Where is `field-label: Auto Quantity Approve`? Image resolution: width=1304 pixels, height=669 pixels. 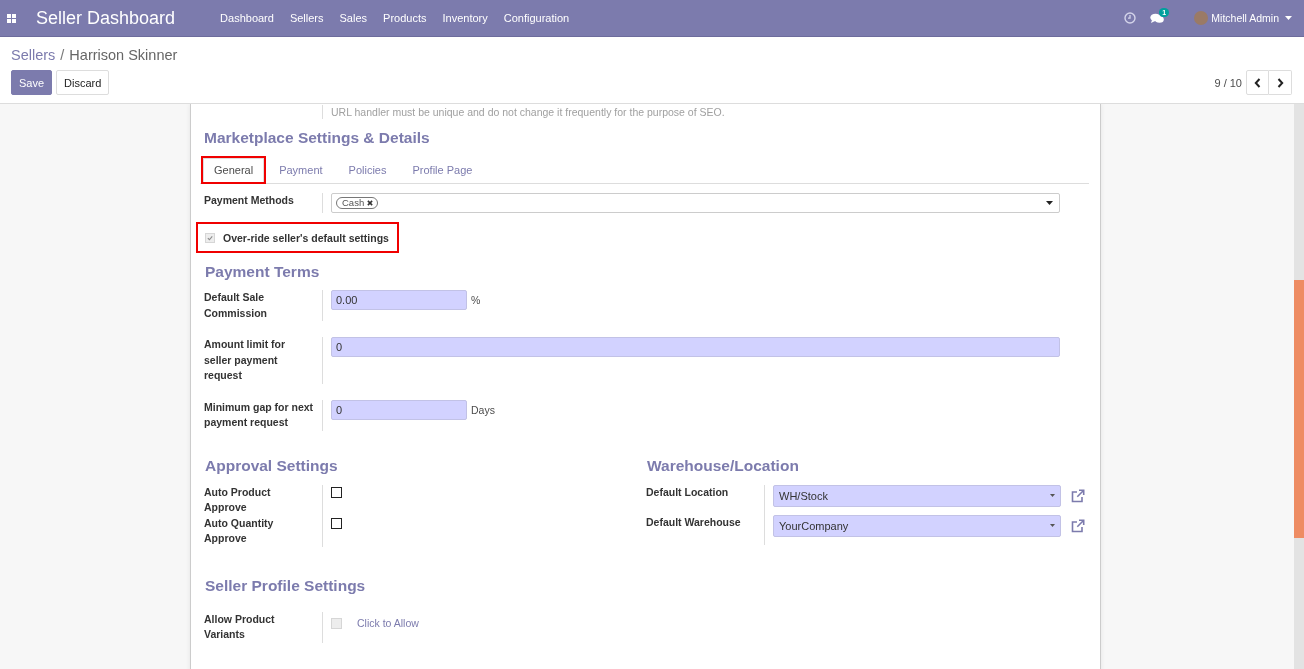 field-label: Auto Quantity Approve is located at coordinates (263, 531).